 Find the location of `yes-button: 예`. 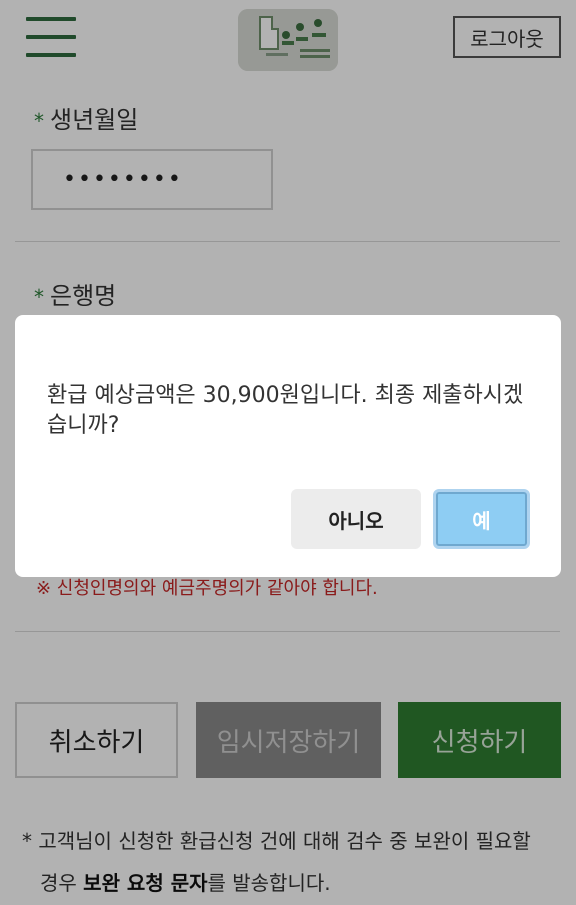

yes-button: 예 is located at coordinates (481, 519).